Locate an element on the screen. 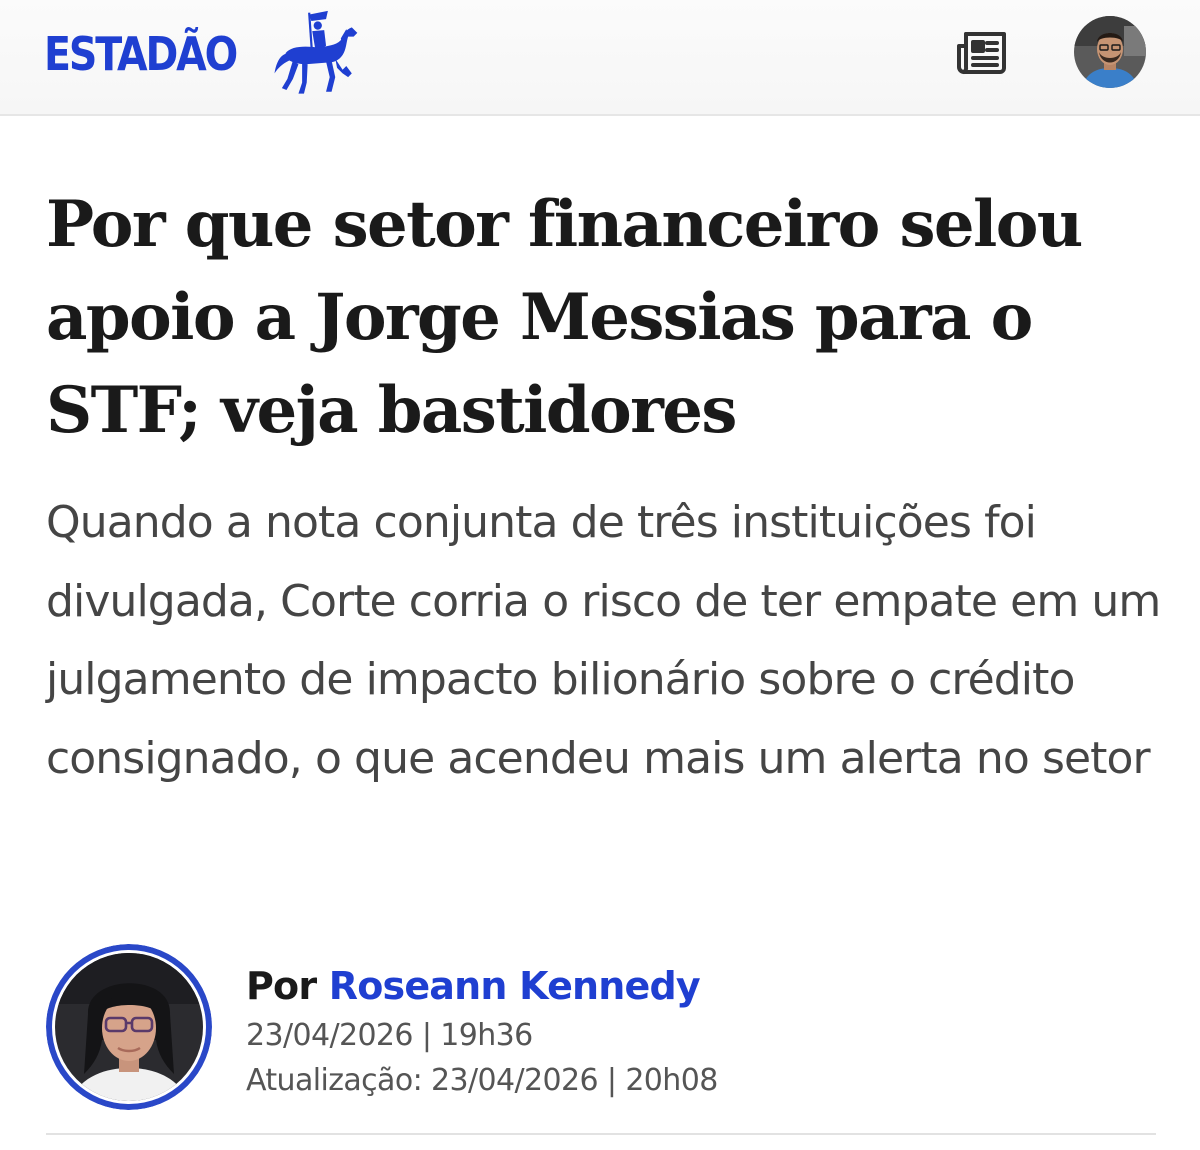 Image resolution: width=1200 pixels, height=1150 pixels. user-avatar is located at coordinates (1110, 52).